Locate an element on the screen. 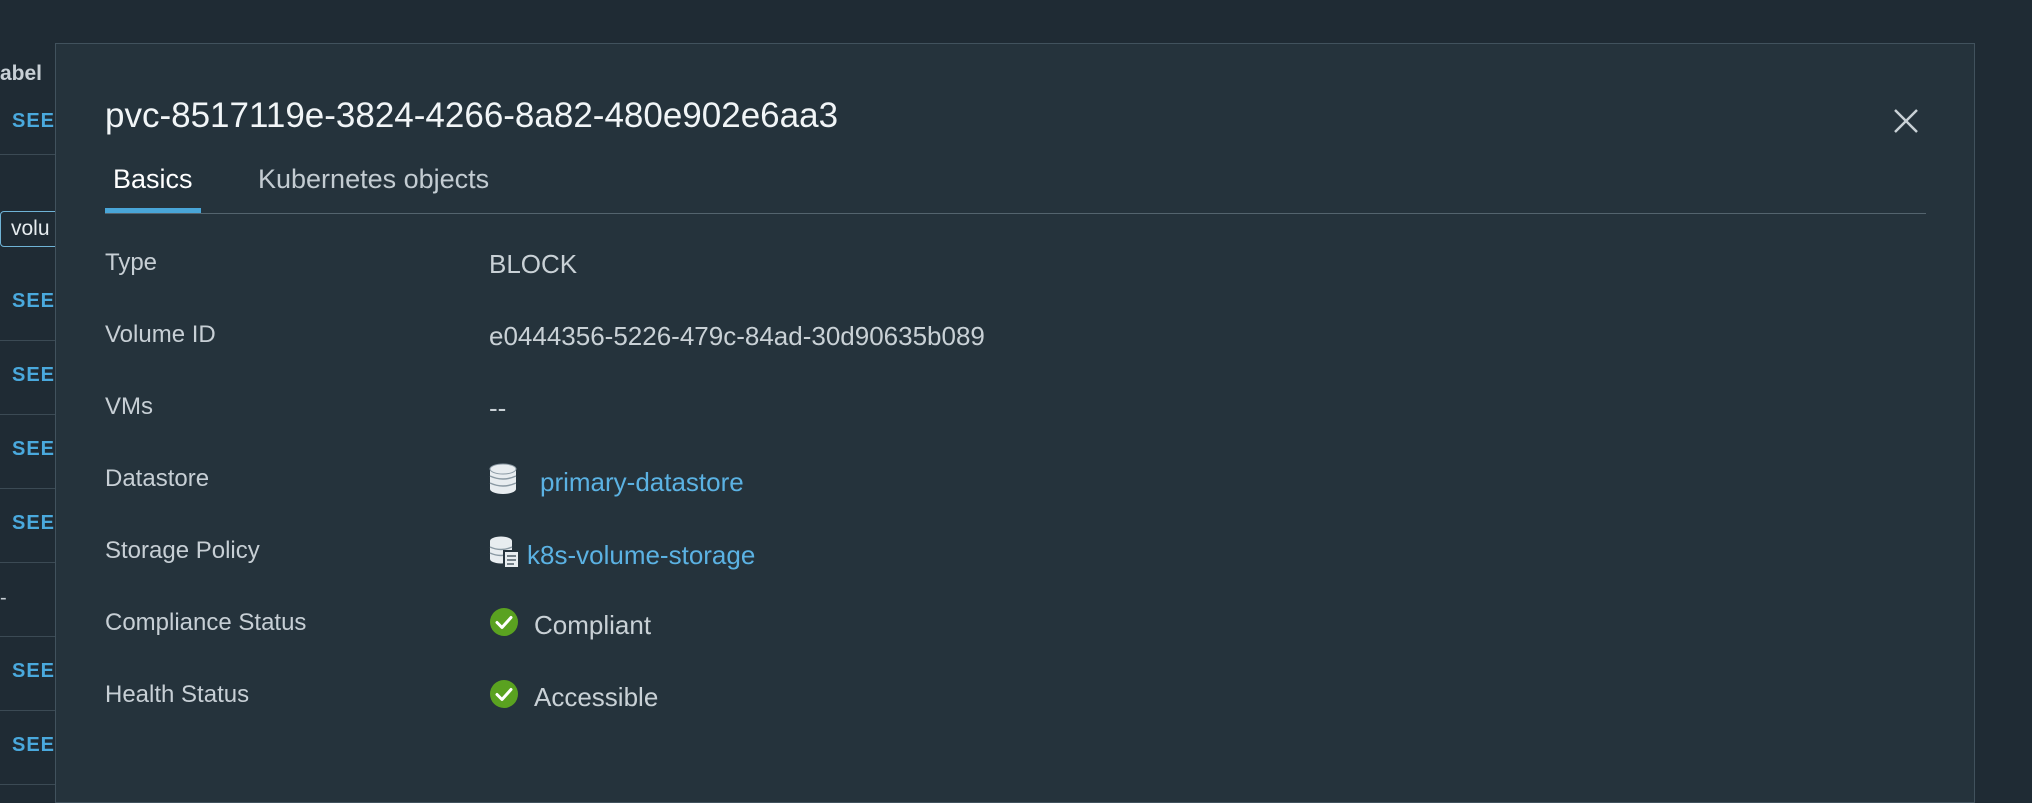 This screenshot has height=803, width=2032. vms-value: -- is located at coordinates (498, 408).